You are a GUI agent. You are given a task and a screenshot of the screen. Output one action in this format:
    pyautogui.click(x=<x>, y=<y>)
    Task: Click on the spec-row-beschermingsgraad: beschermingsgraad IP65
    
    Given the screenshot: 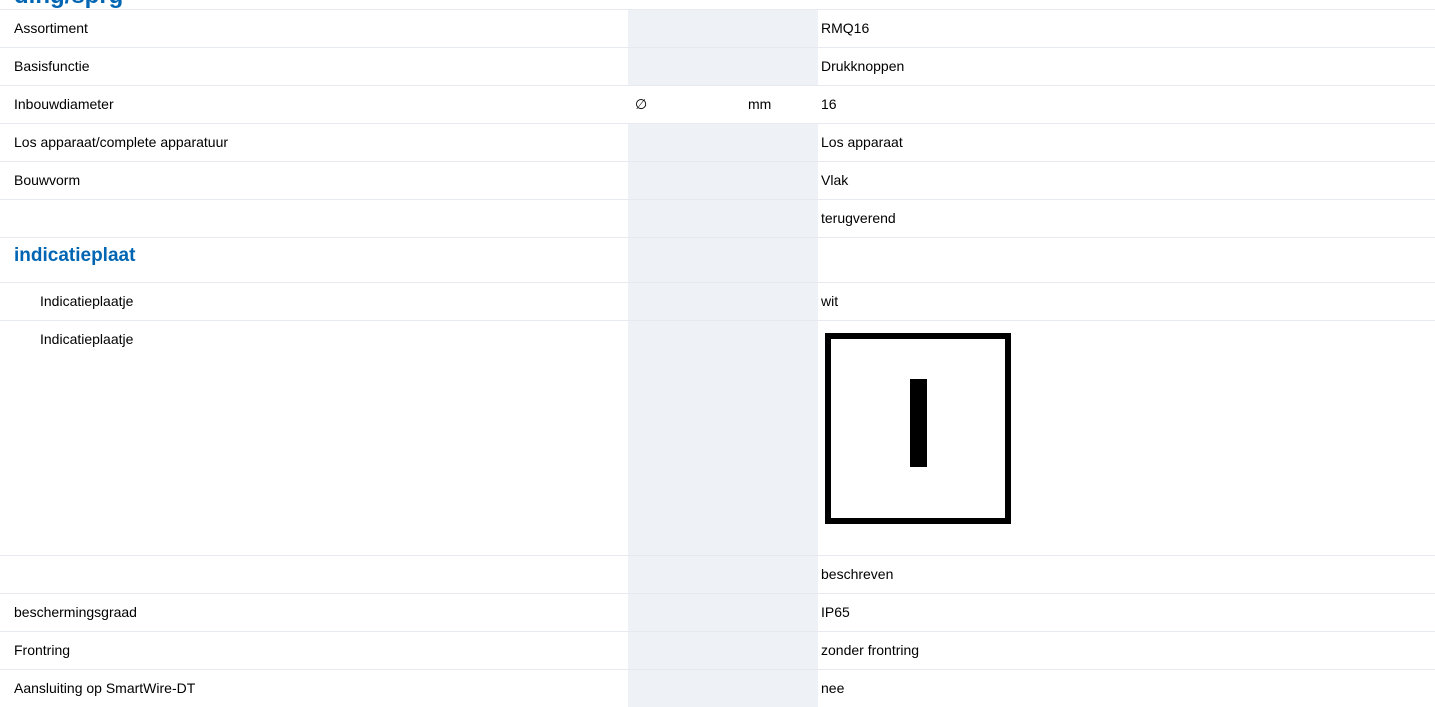 What is the action you would take?
    pyautogui.click(x=717, y=612)
    